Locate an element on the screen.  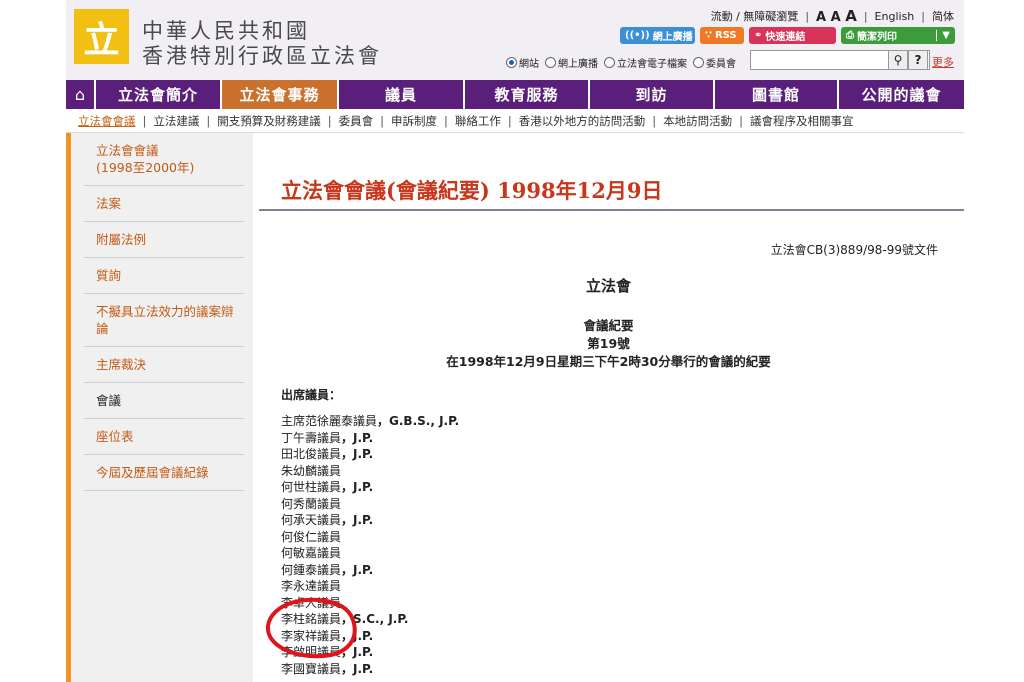
search-icon: ⚲ is located at coordinates (898, 60).